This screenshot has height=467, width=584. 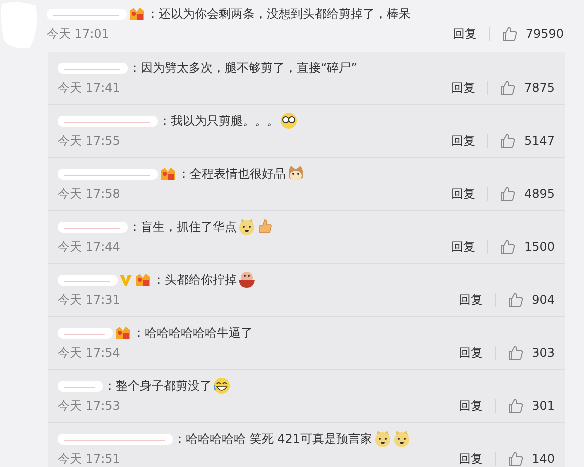 What do you see at coordinates (193, 333) in the screenshot?
I see `comment-text: ：哈哈哈哈哈哈牛逼了` at bounding box center [193, 333].